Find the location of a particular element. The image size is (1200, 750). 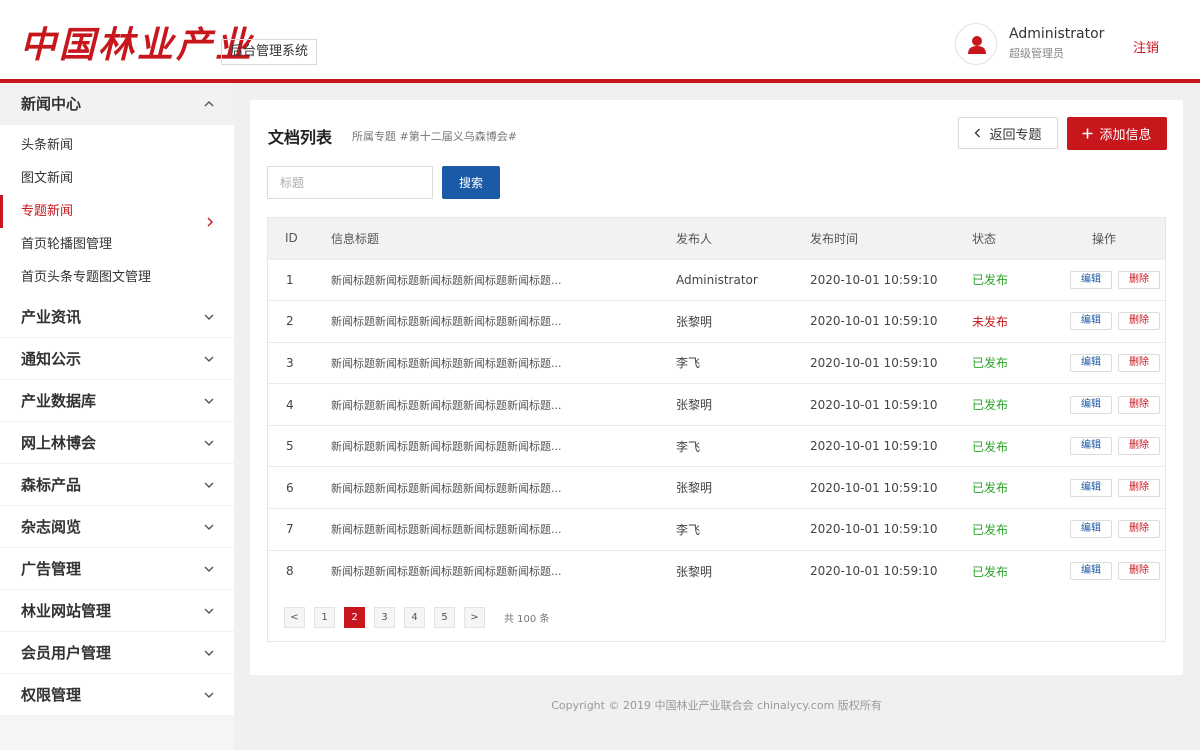

search-button: 搜索 is located at coordinates (471, 182).